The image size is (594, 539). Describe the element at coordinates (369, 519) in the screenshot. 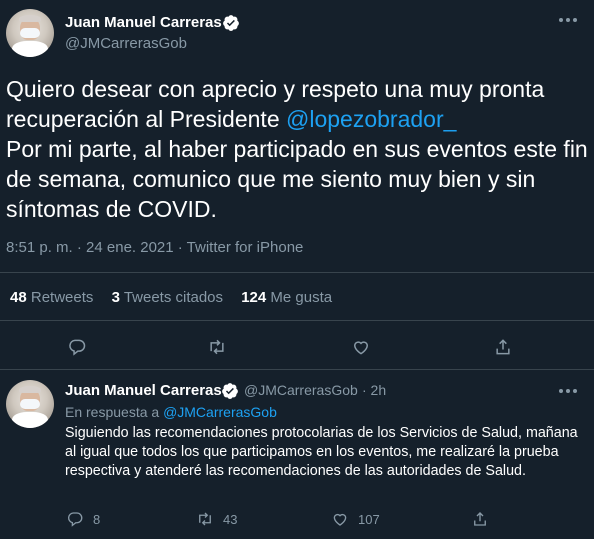

I see `like-count: 107` at that location.